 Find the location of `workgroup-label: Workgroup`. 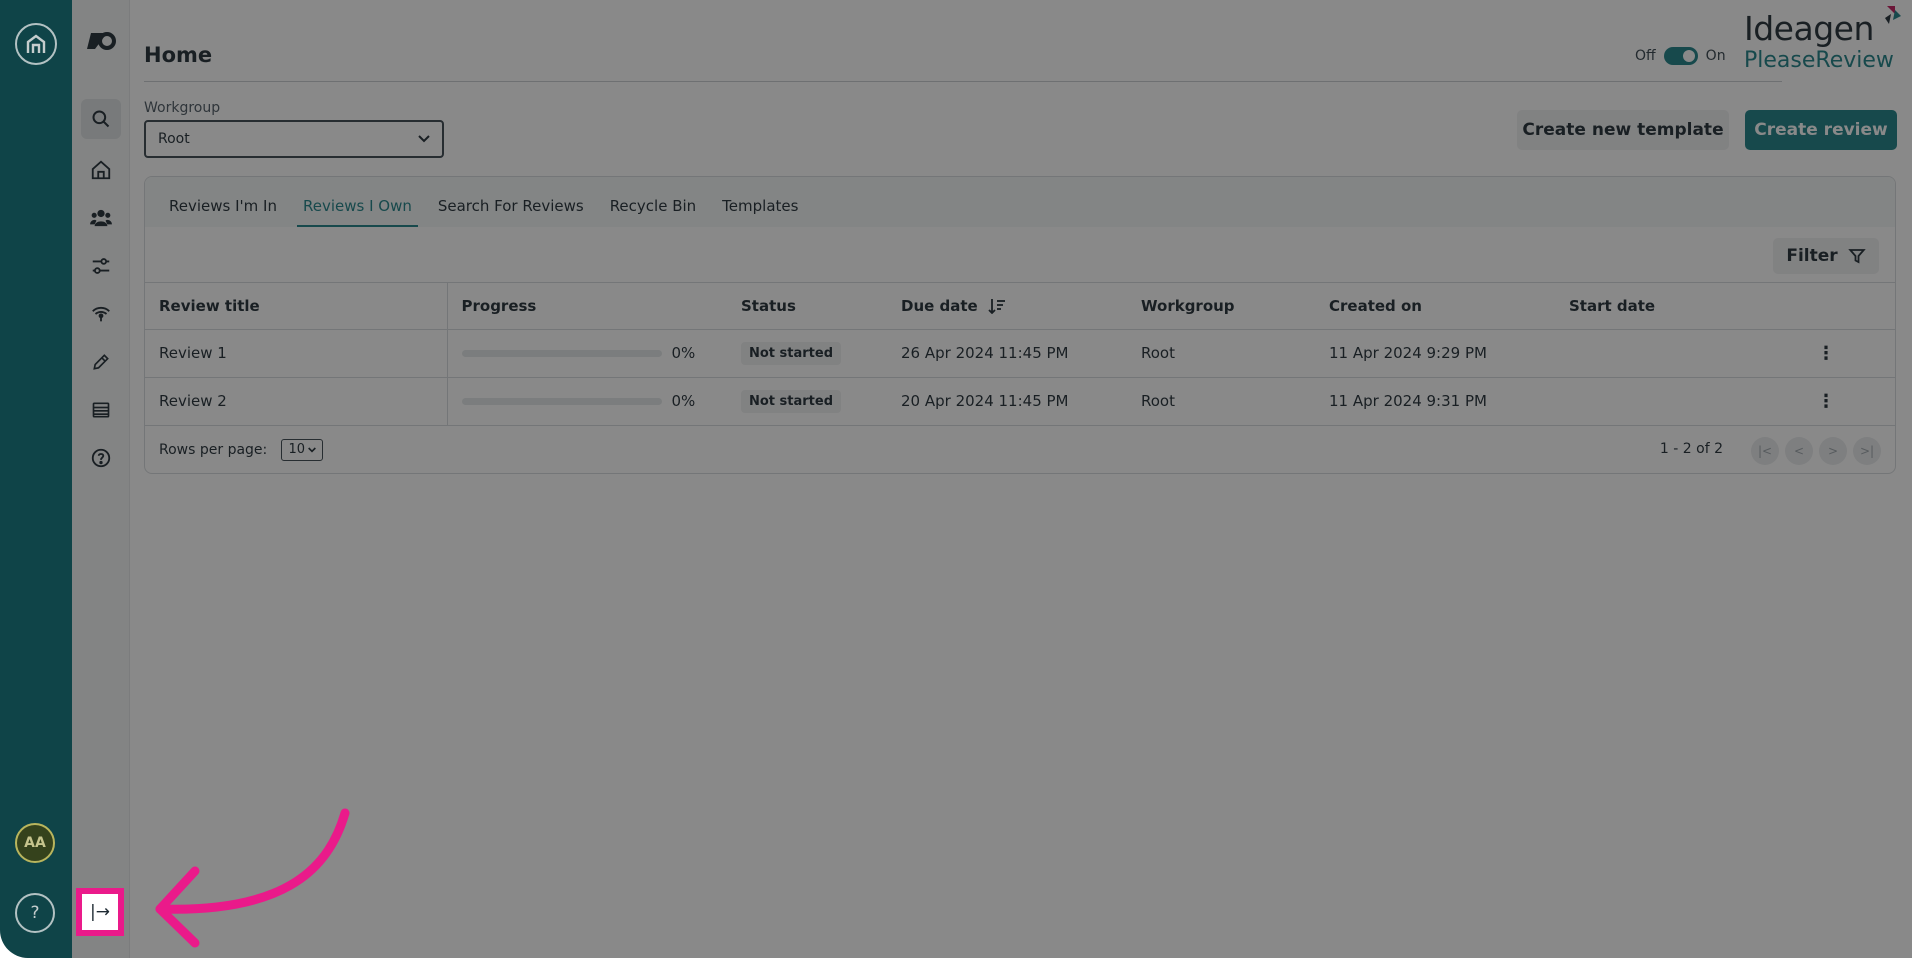

workgroup-label: Workgroup is located at coordinates (182, 108).